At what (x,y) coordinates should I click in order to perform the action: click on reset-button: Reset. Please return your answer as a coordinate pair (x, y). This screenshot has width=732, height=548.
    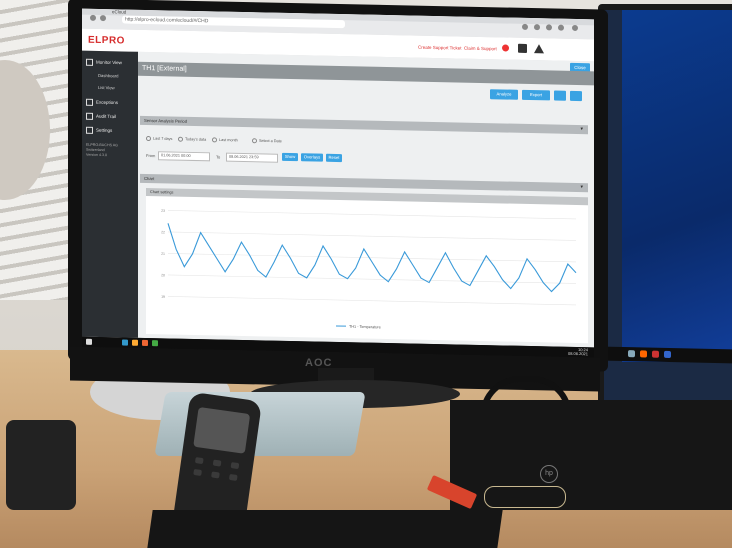
    Looking at the image, I should click on (334, 158).